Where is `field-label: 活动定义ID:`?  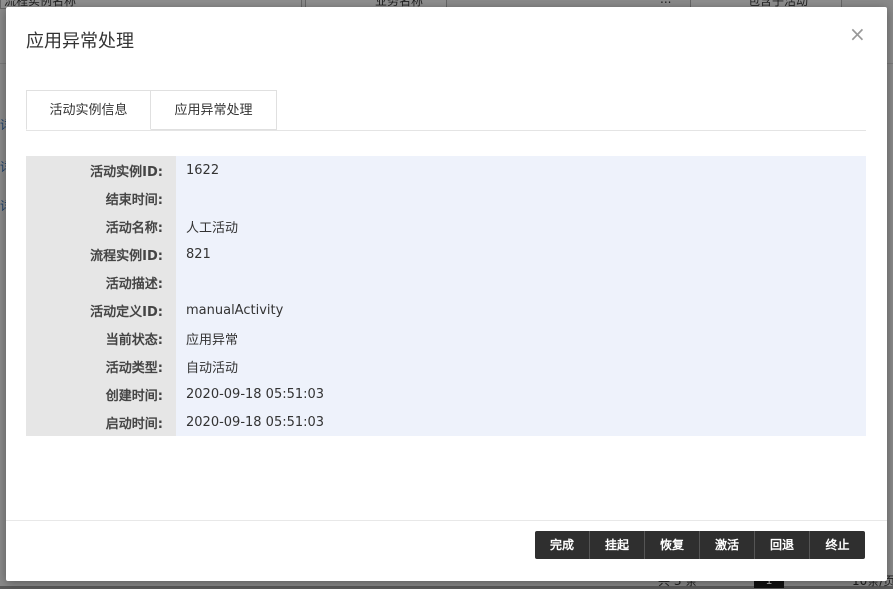 field-label: 活动定义ID: is located at coordinates (101, 310).